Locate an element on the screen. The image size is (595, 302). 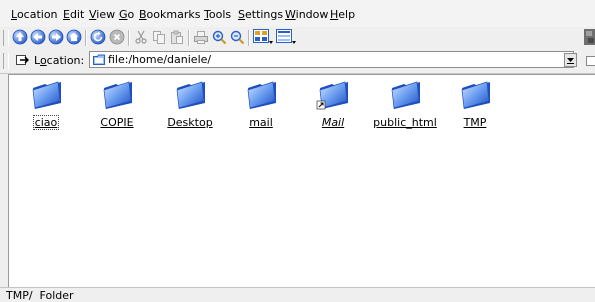
menu-window: Window is located at coordinates (306, 14).